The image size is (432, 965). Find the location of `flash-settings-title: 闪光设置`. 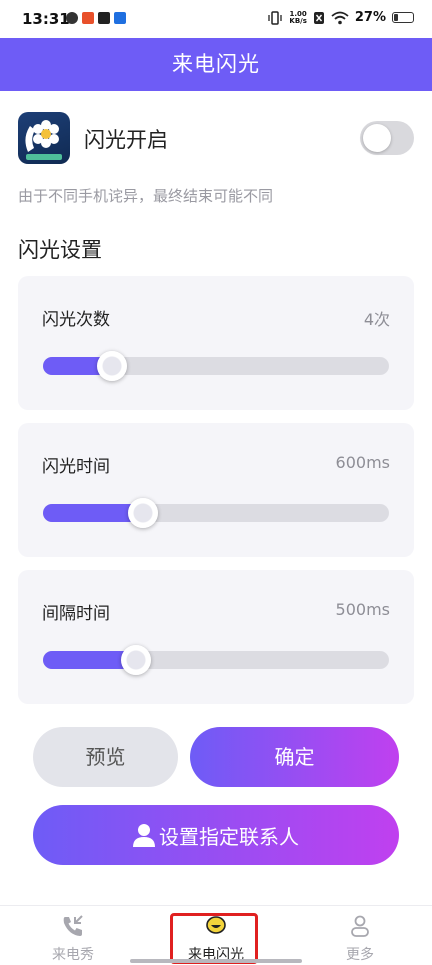

flash-settings-title: 闪光设置 is located at coordinates (60, 250).